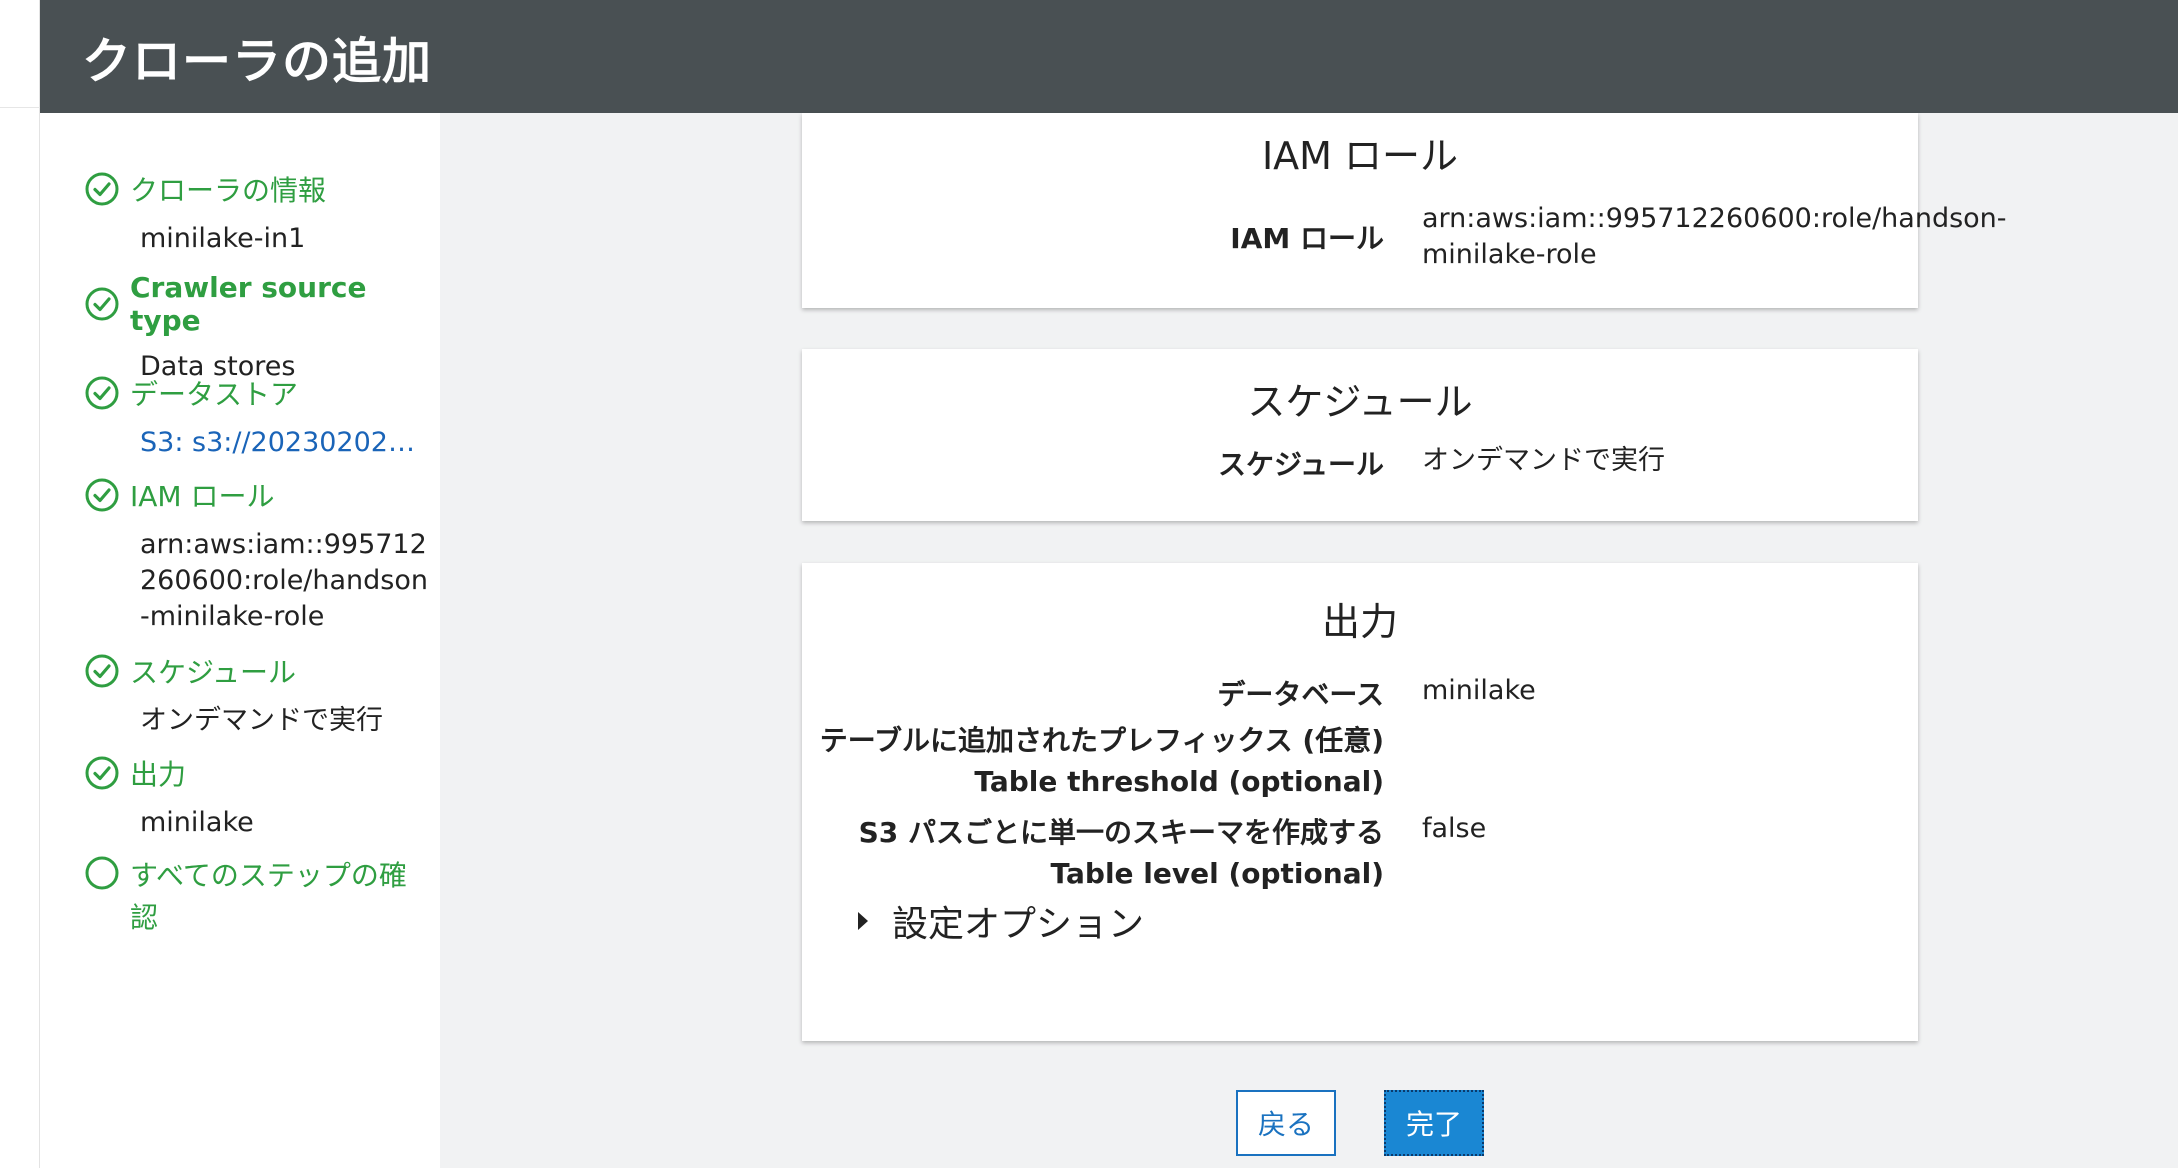 This screenshot has width=2178, height=1168. What do you see at coordinates (248, 304) in the screenshot?
I see `step-title: Crawler source type` at bounding box center [248, 304].